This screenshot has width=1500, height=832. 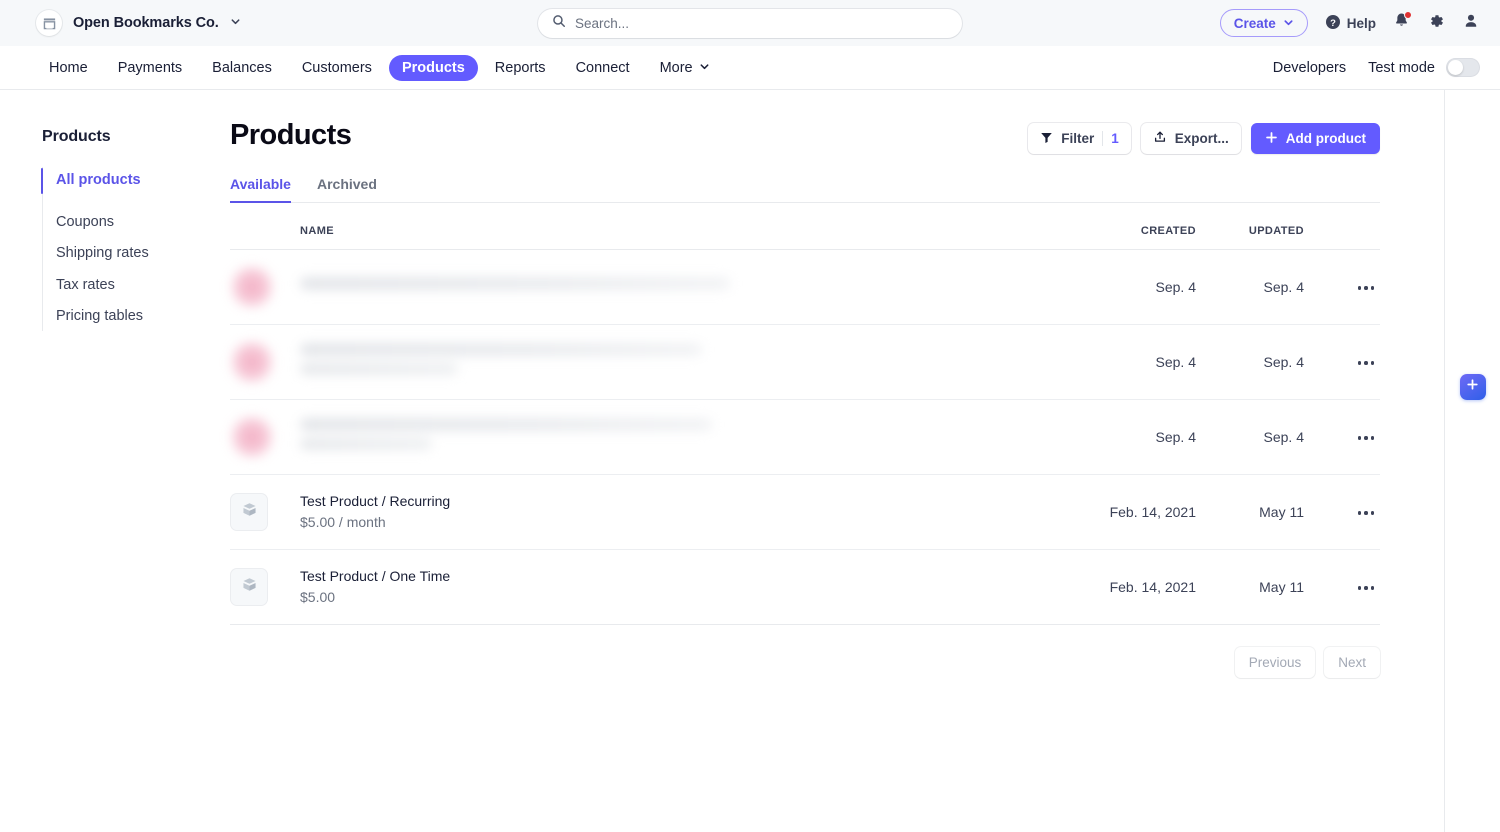 What do you see at coordinates (1309, 68) in the screenshot?
I see `developers-link: Developers` at bounding box center [1309, 68].